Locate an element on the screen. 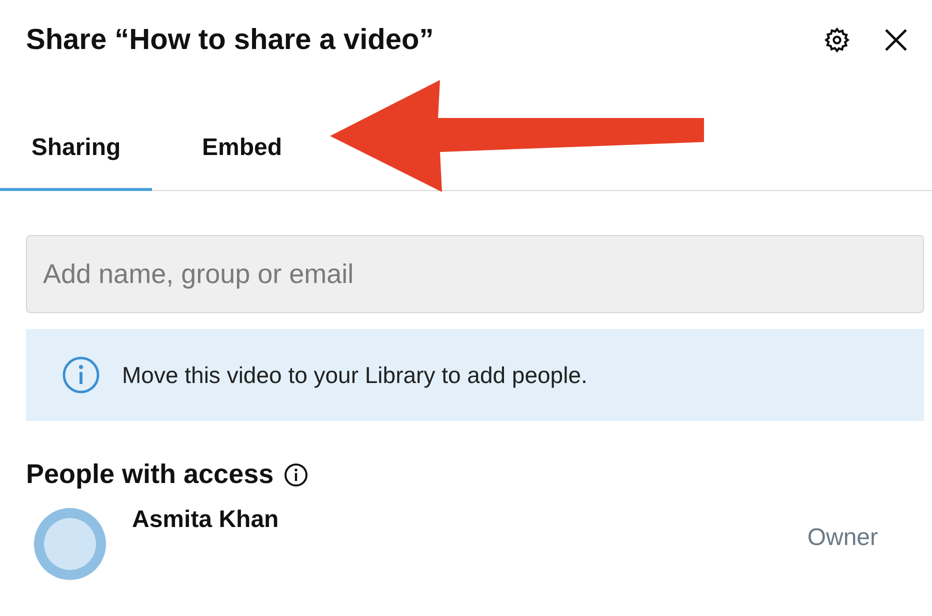 This screenshot has height=616, width=932. notice-text: Move this video to your Library to add people. is located at coordinates (355, 375).